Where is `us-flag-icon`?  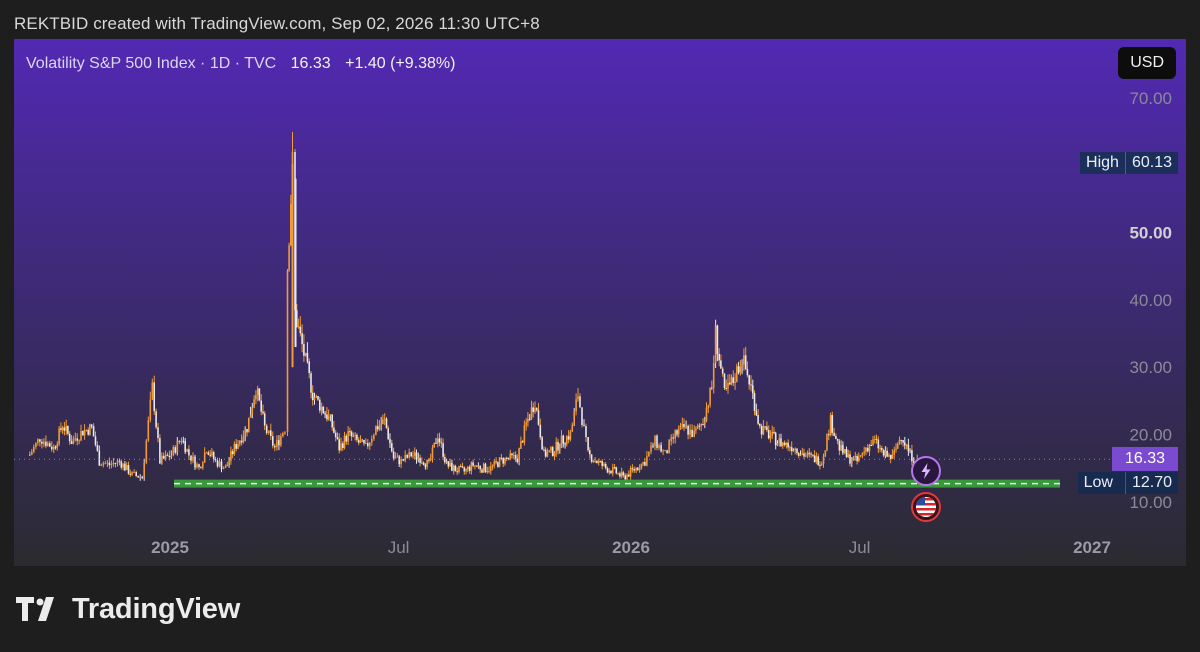 us-flag-icon is located at coordinates (926, 507).